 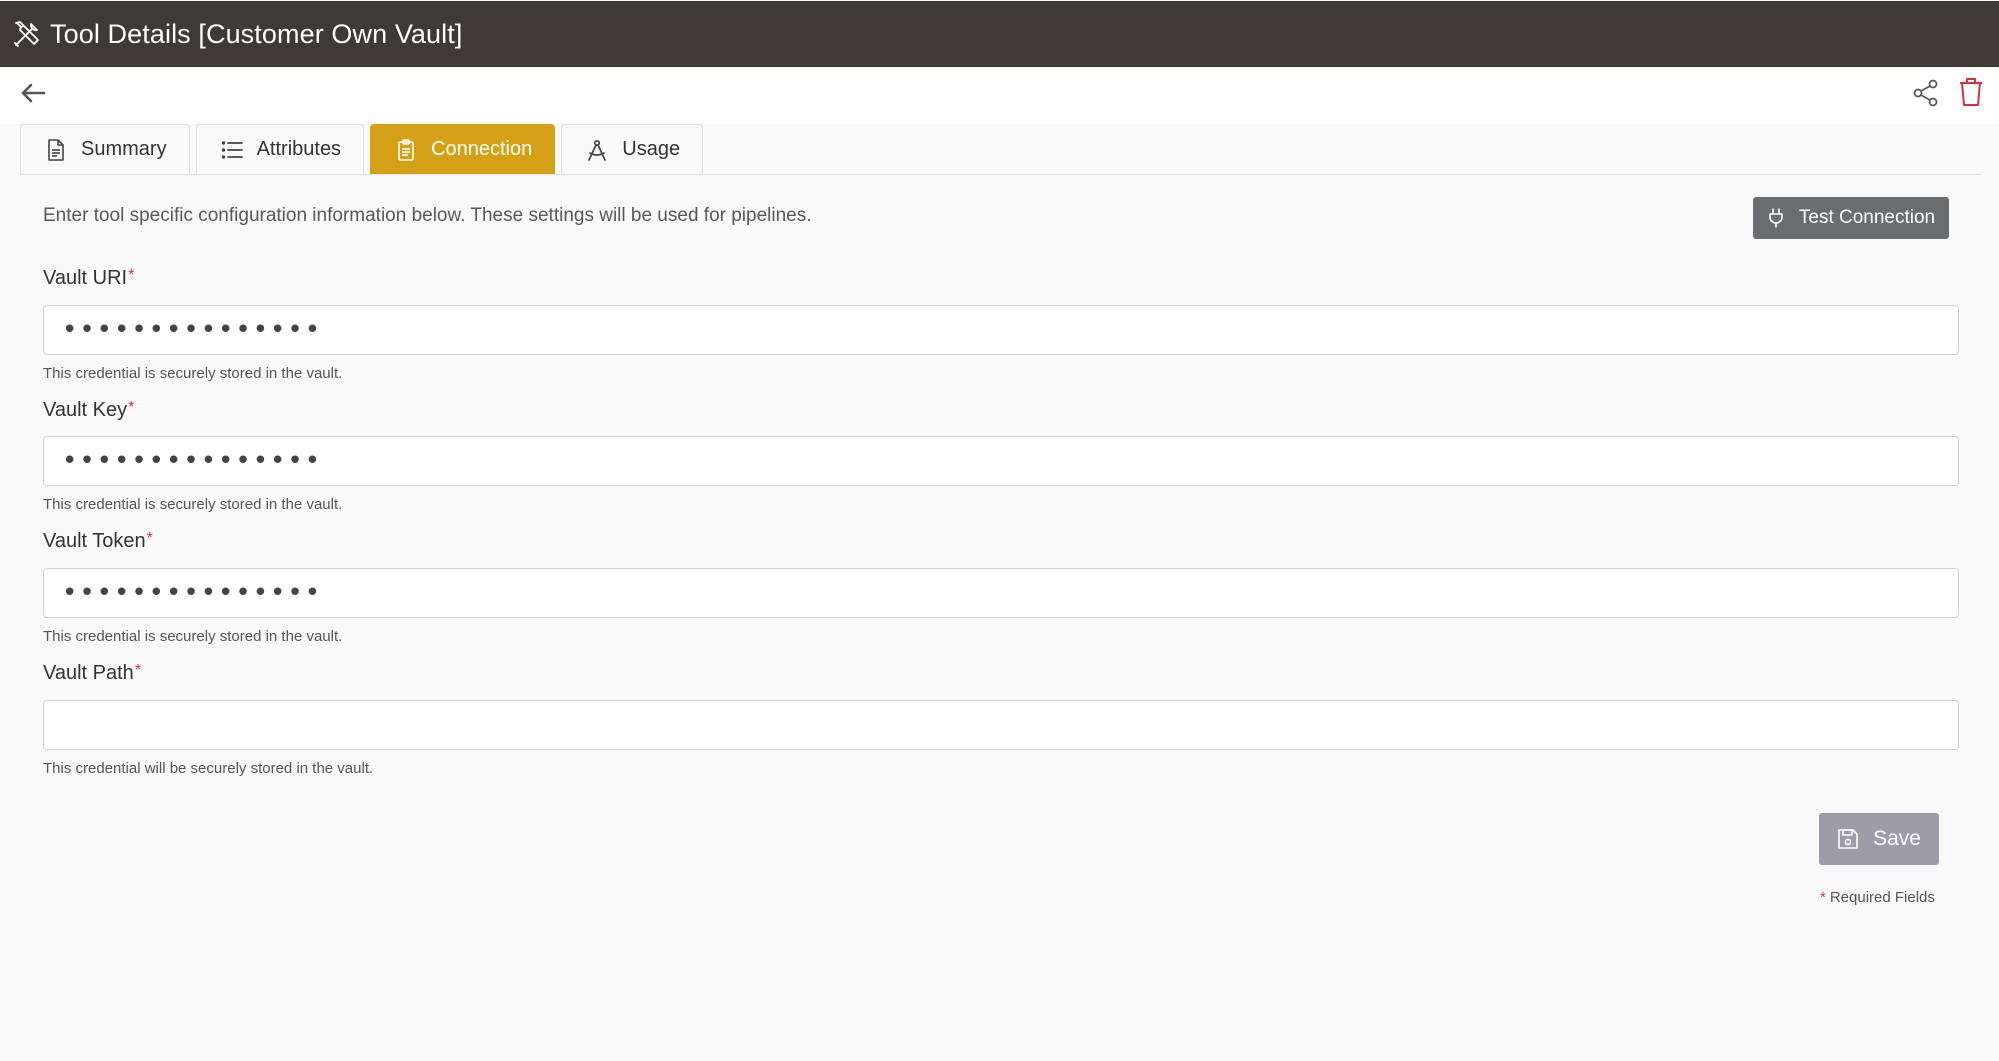 I want to click on vault-path-label-text: Vault Path, so click(x=88, y=673).